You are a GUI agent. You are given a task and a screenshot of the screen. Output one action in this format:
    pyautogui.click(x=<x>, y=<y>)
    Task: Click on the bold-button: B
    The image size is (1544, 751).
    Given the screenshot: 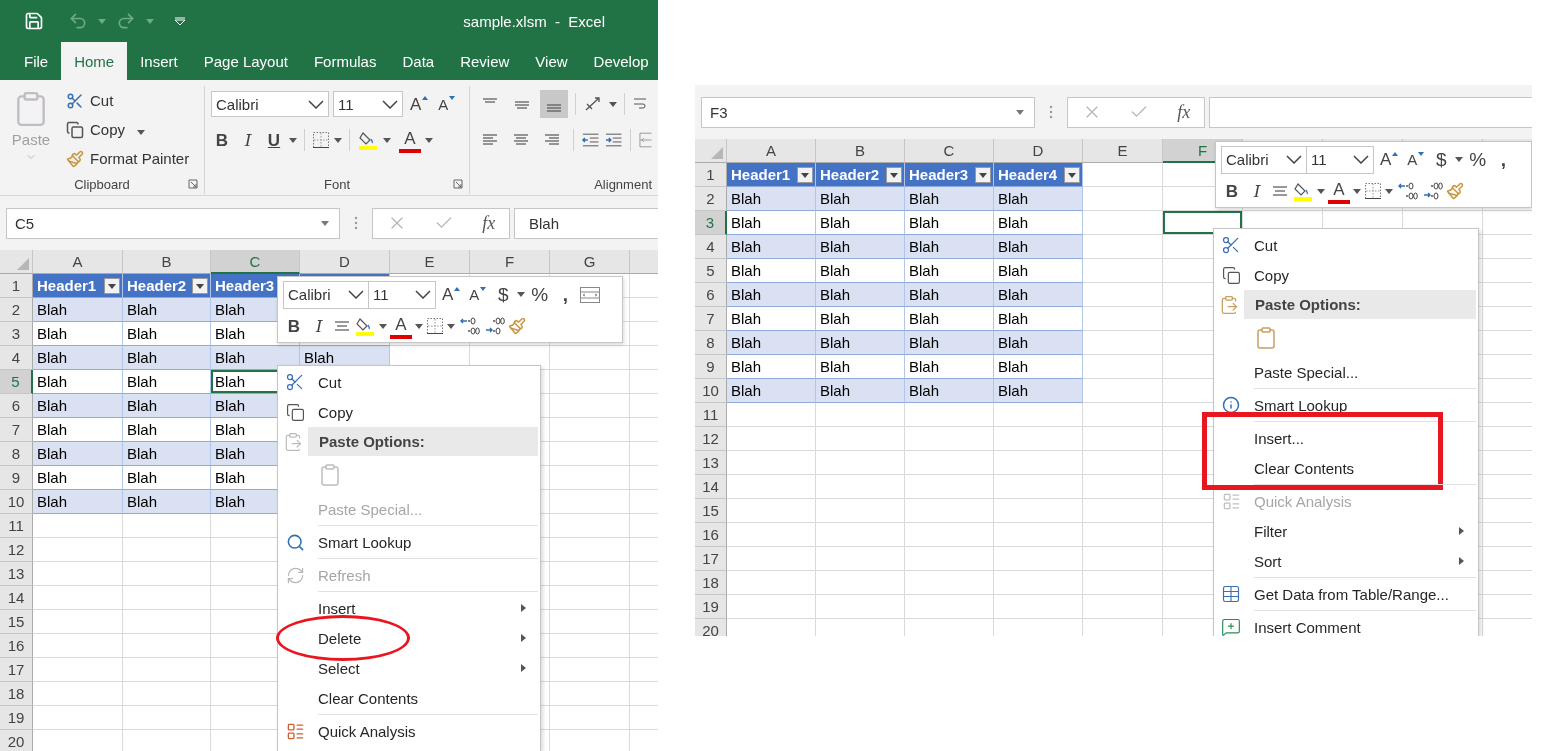 What is the action you would take?
    pyautogui.click(x=222, y=140)
    